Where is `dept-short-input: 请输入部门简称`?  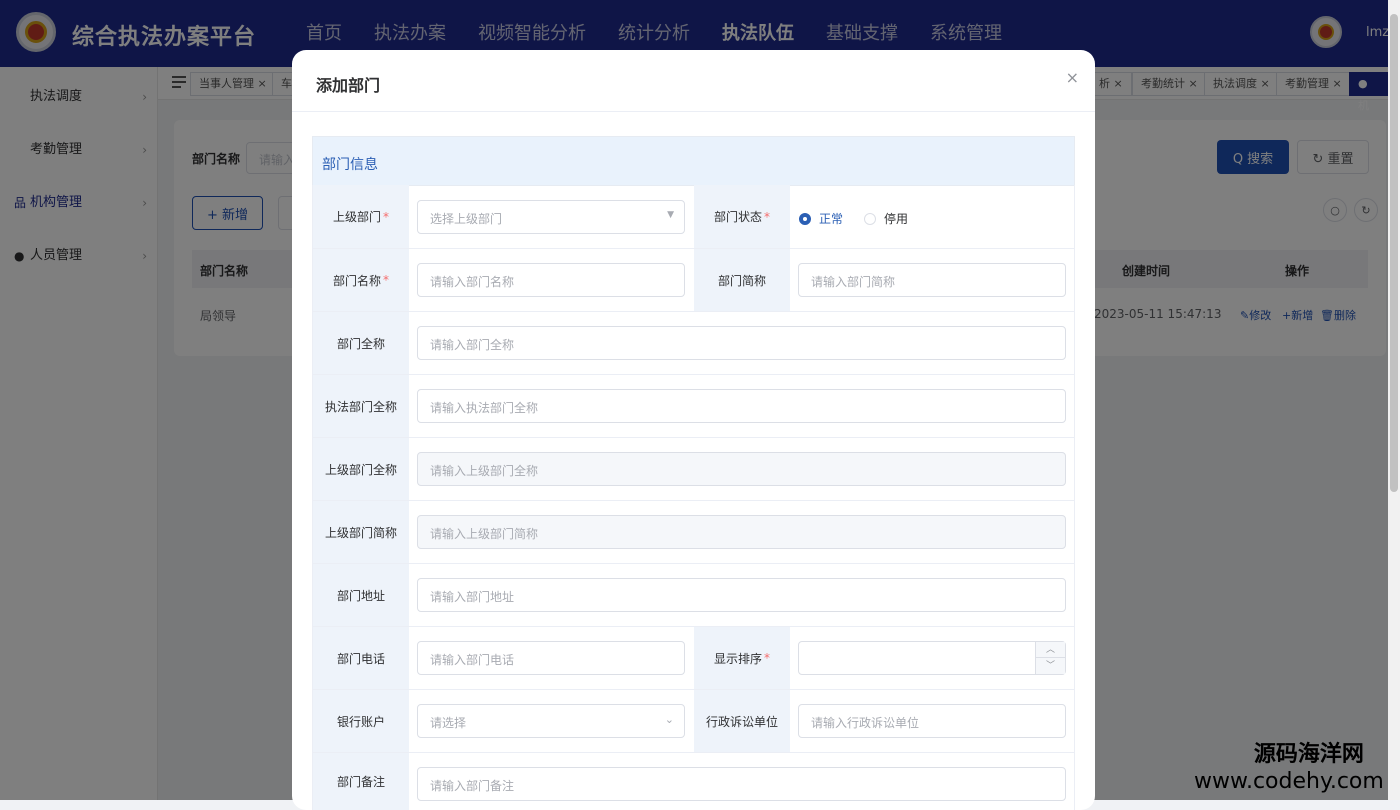
dept-short-input: 请输入部门简称 is located at coordinates (932, 280).